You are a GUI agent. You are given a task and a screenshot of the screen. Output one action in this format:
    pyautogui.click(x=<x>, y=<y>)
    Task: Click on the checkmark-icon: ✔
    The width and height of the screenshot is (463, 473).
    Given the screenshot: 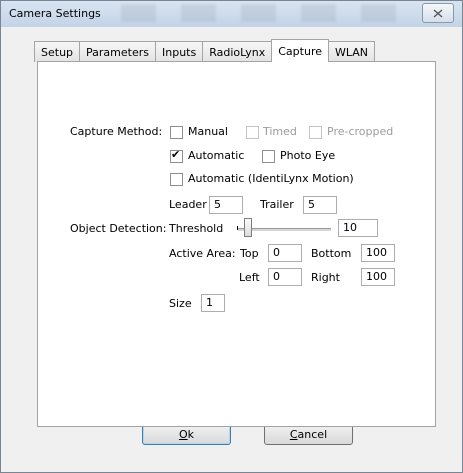 What is the action you would take?
    pyautogui.click(x=176, y=154)
    